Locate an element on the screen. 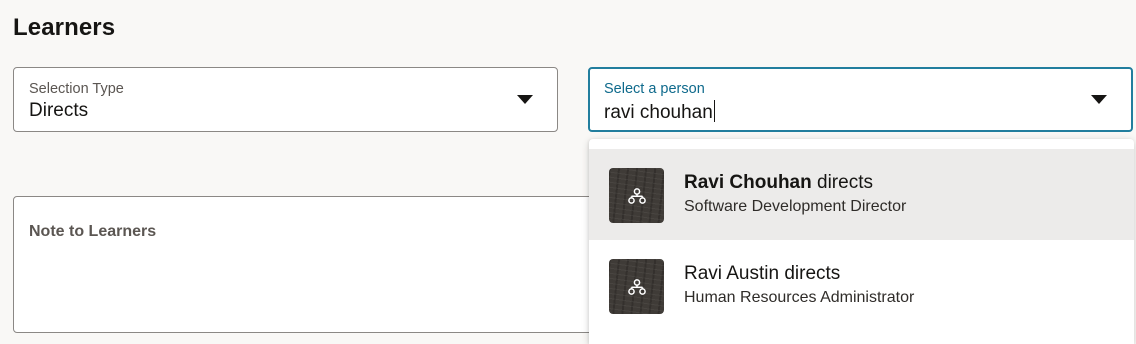  option-job-title: Human Resources Administrator is located at coordinates (799, 297).